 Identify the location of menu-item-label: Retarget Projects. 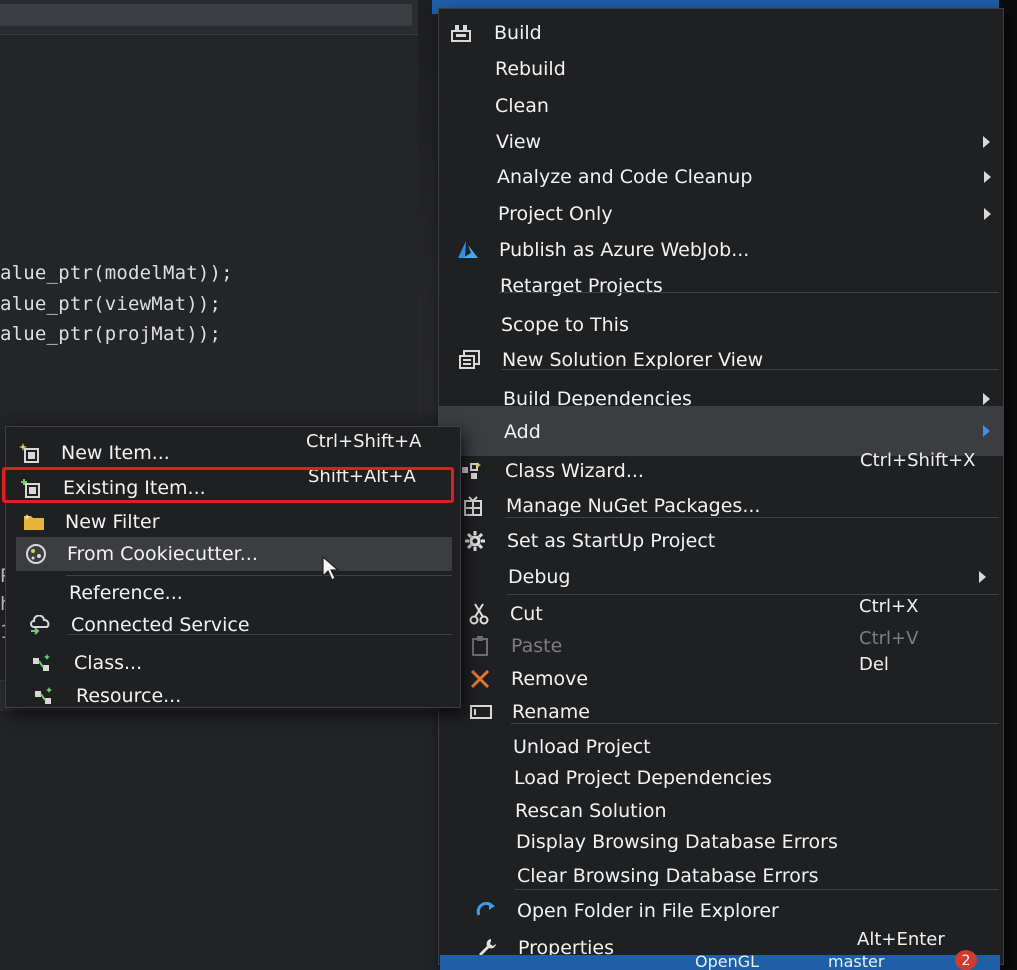
(581, 286).